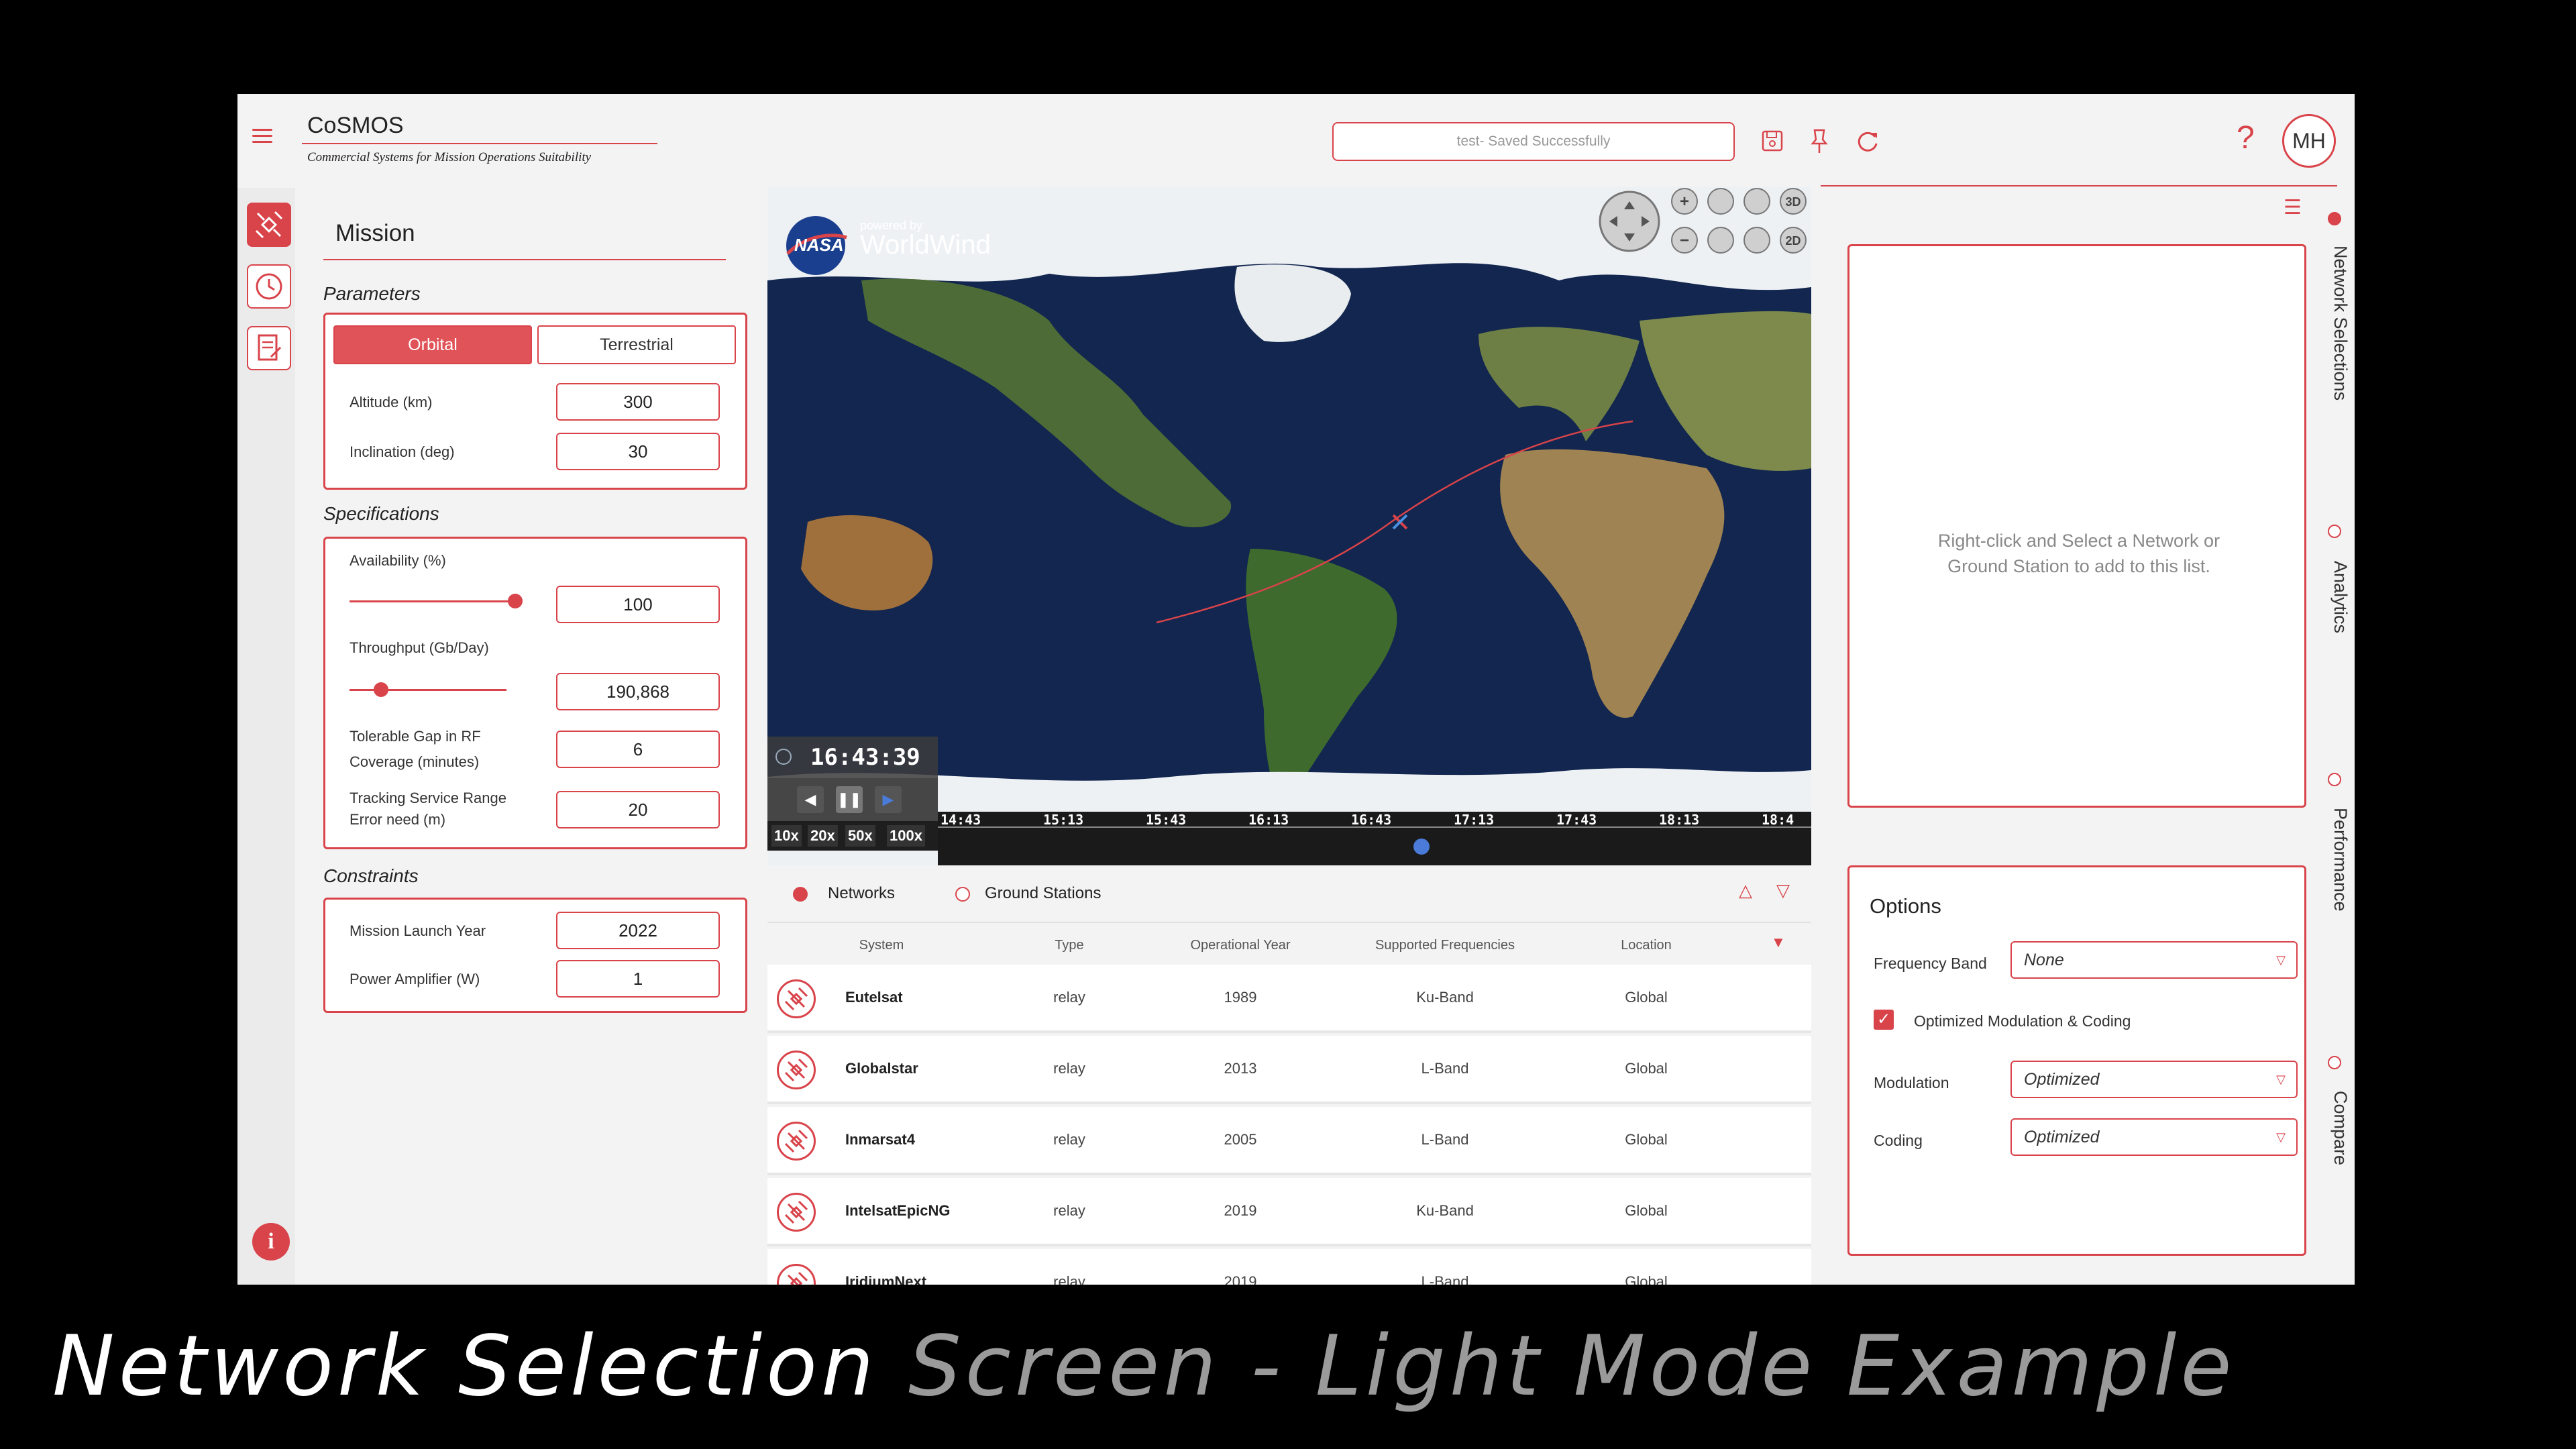  Describe the element at coordinates (638, 809) in the screenshot. I see `tracking-input: 20` at that location.